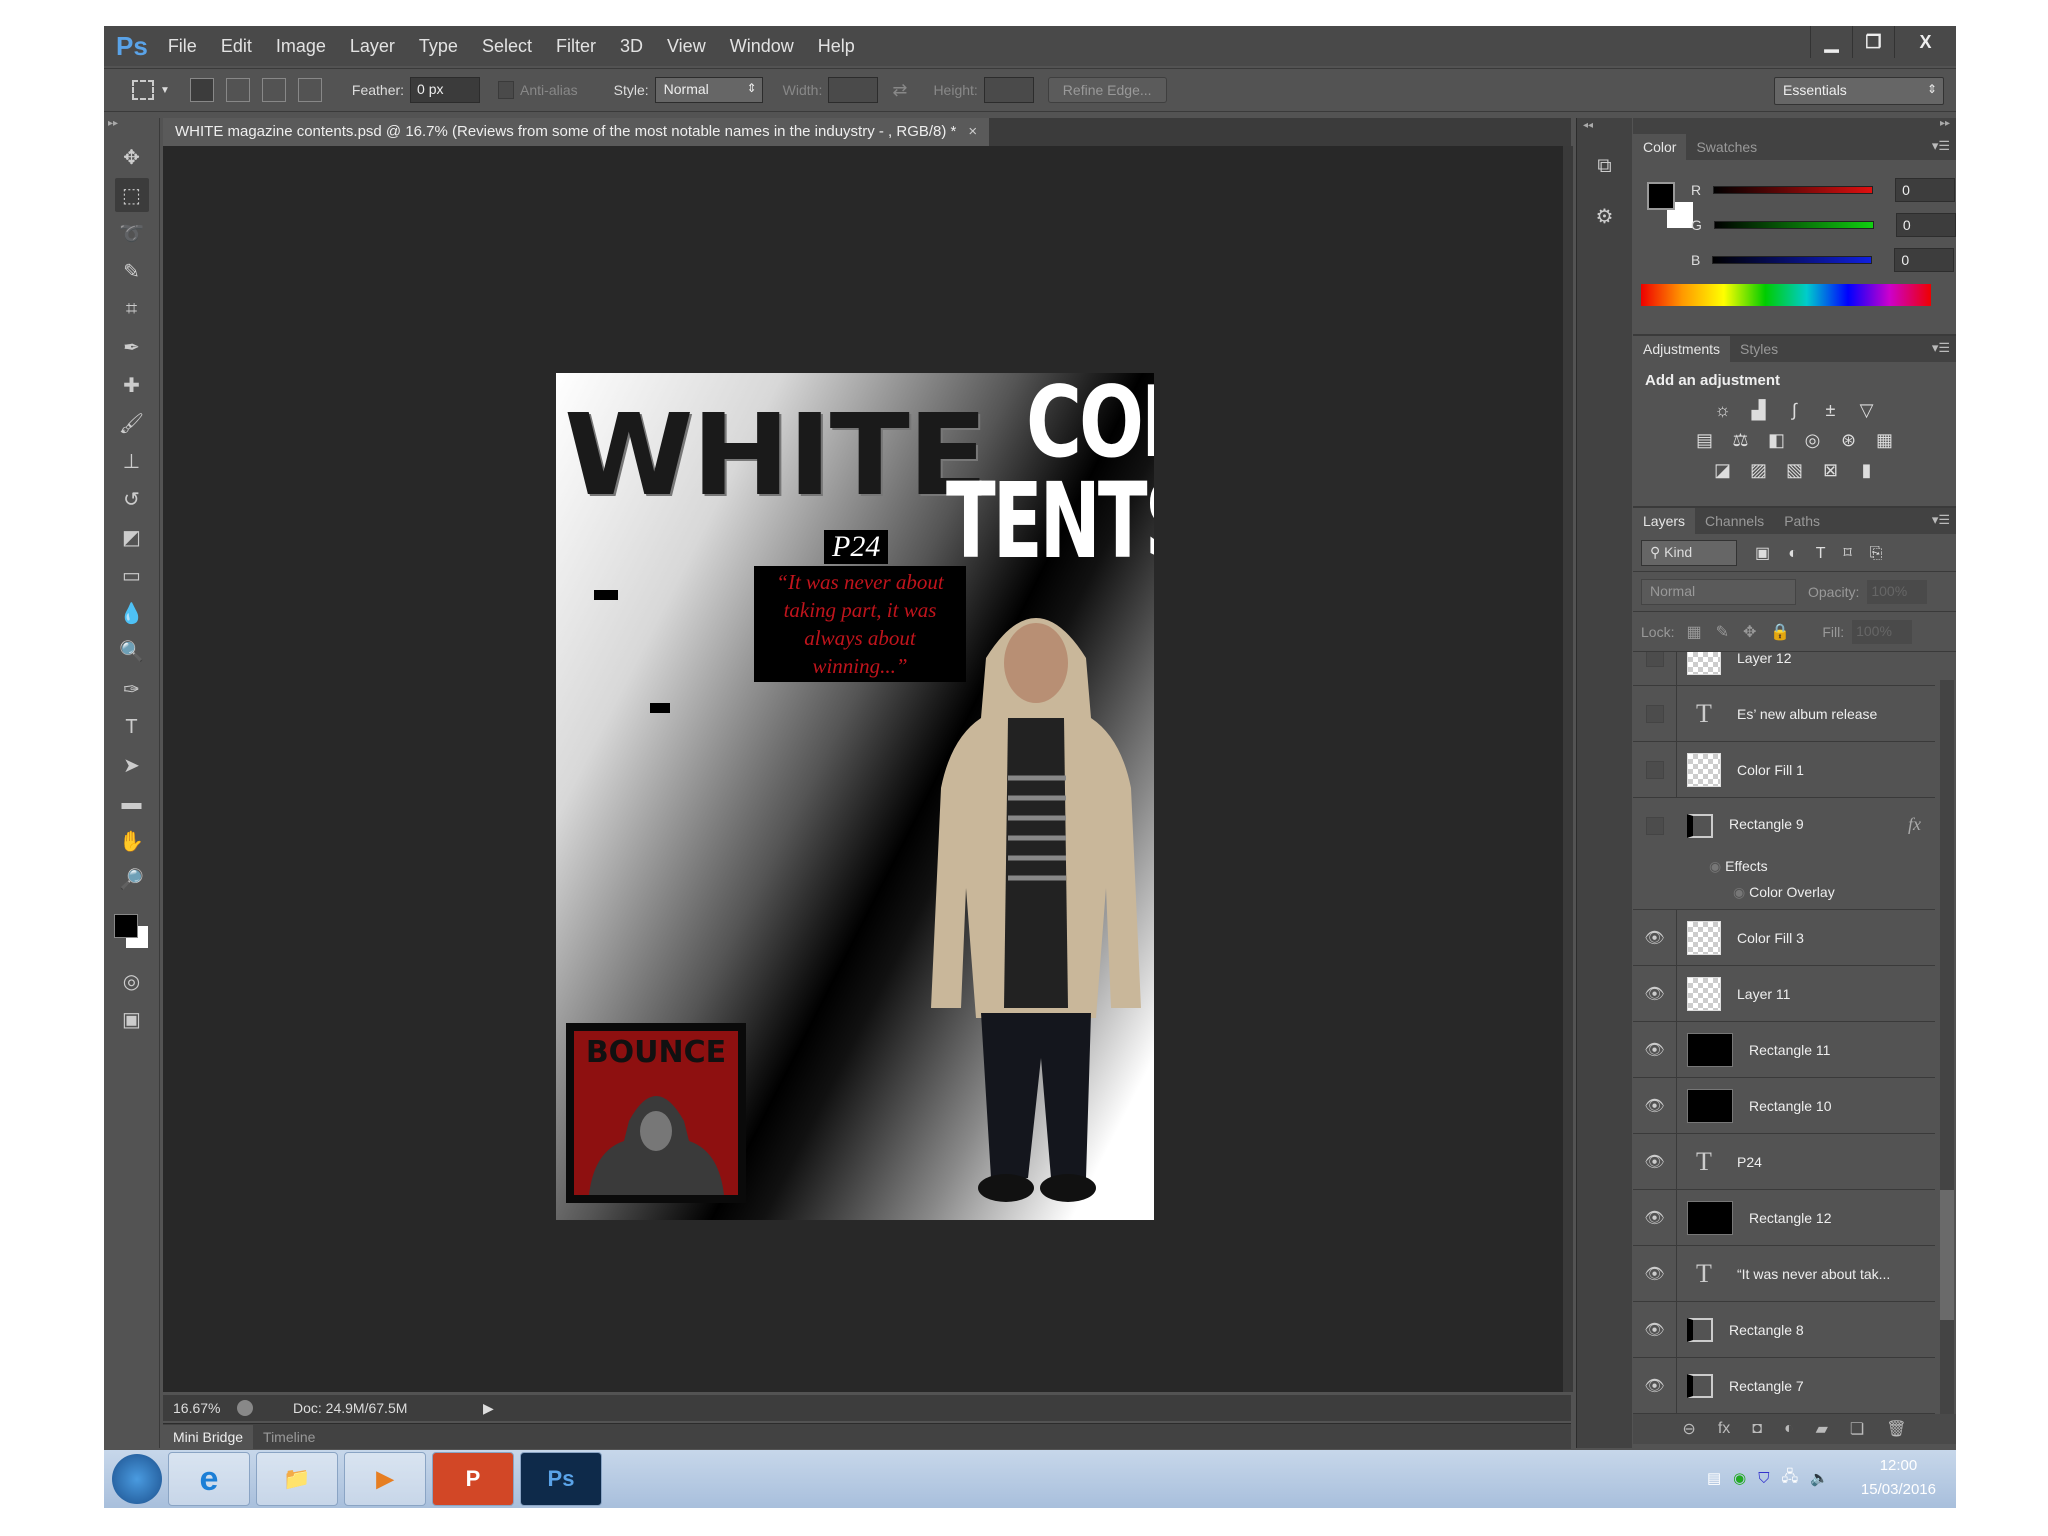  Describe the element at coordinates (1784, 1106) in the screenshot. I see `layer-row: 👁 Rectangle 10` at that location.